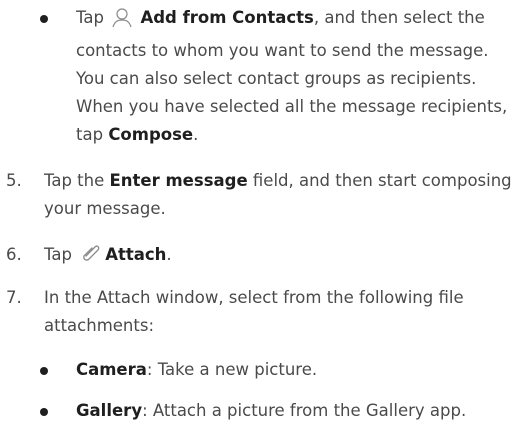 The width and height of the screenshot is (523, 425). What do you see at coordinates (93, 17) in the screenshot?
I see `bullet-text-pre: Tap` at bounding box center [93, 17].